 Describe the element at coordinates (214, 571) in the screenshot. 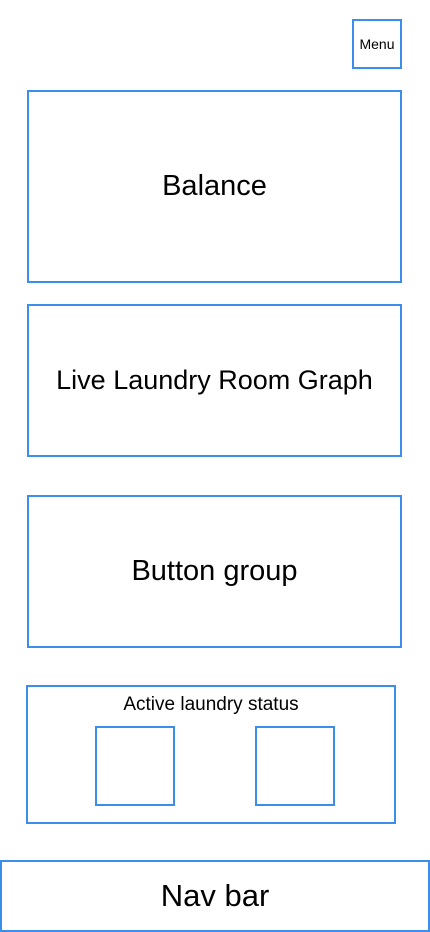

I see `button-group: Button group` at that location.